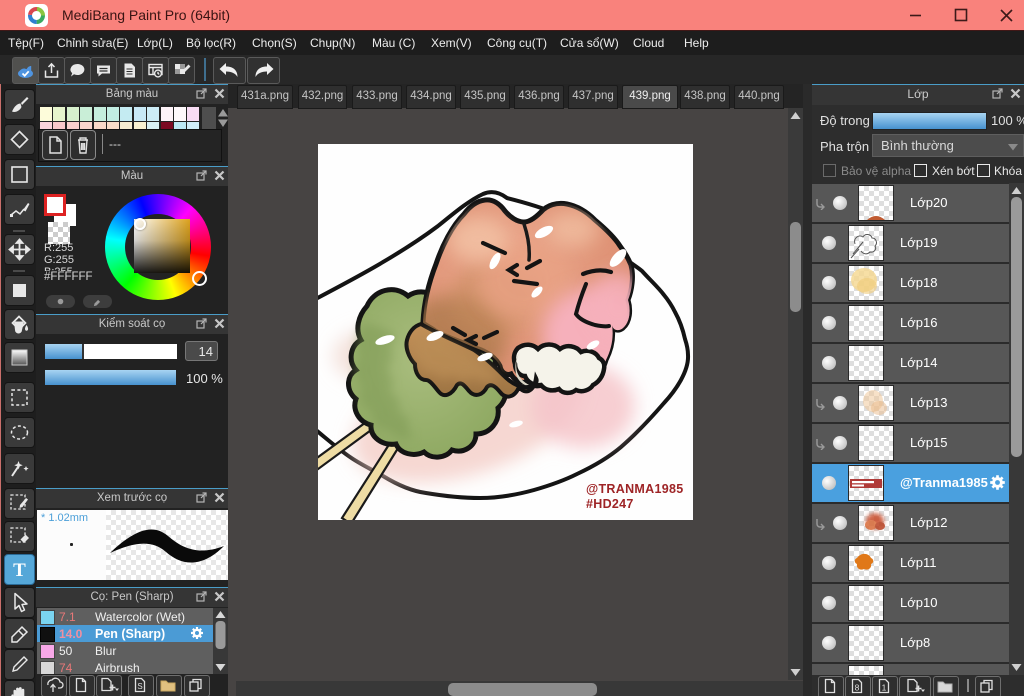 This screenshot has height=696, width=1024. I want to click on svg-text: 1, so click(884, 688).